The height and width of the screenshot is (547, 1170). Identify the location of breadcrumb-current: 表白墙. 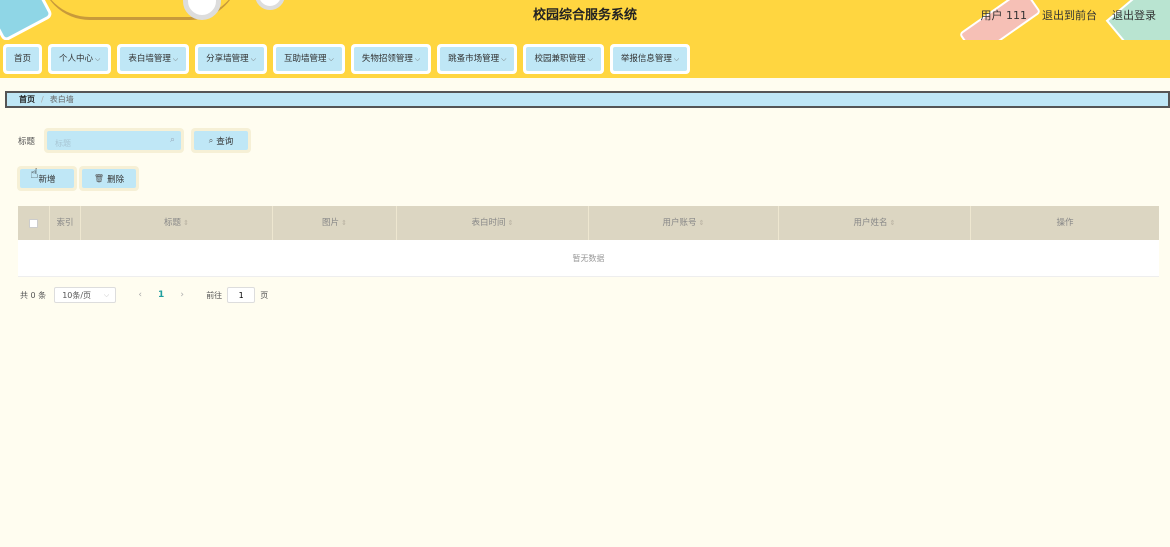
(61, 99).